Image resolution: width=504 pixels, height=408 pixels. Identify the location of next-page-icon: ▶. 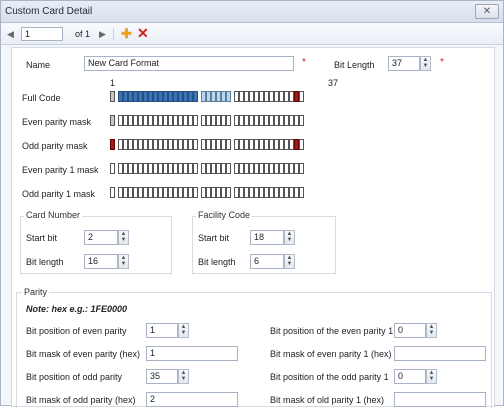
(102, 34).